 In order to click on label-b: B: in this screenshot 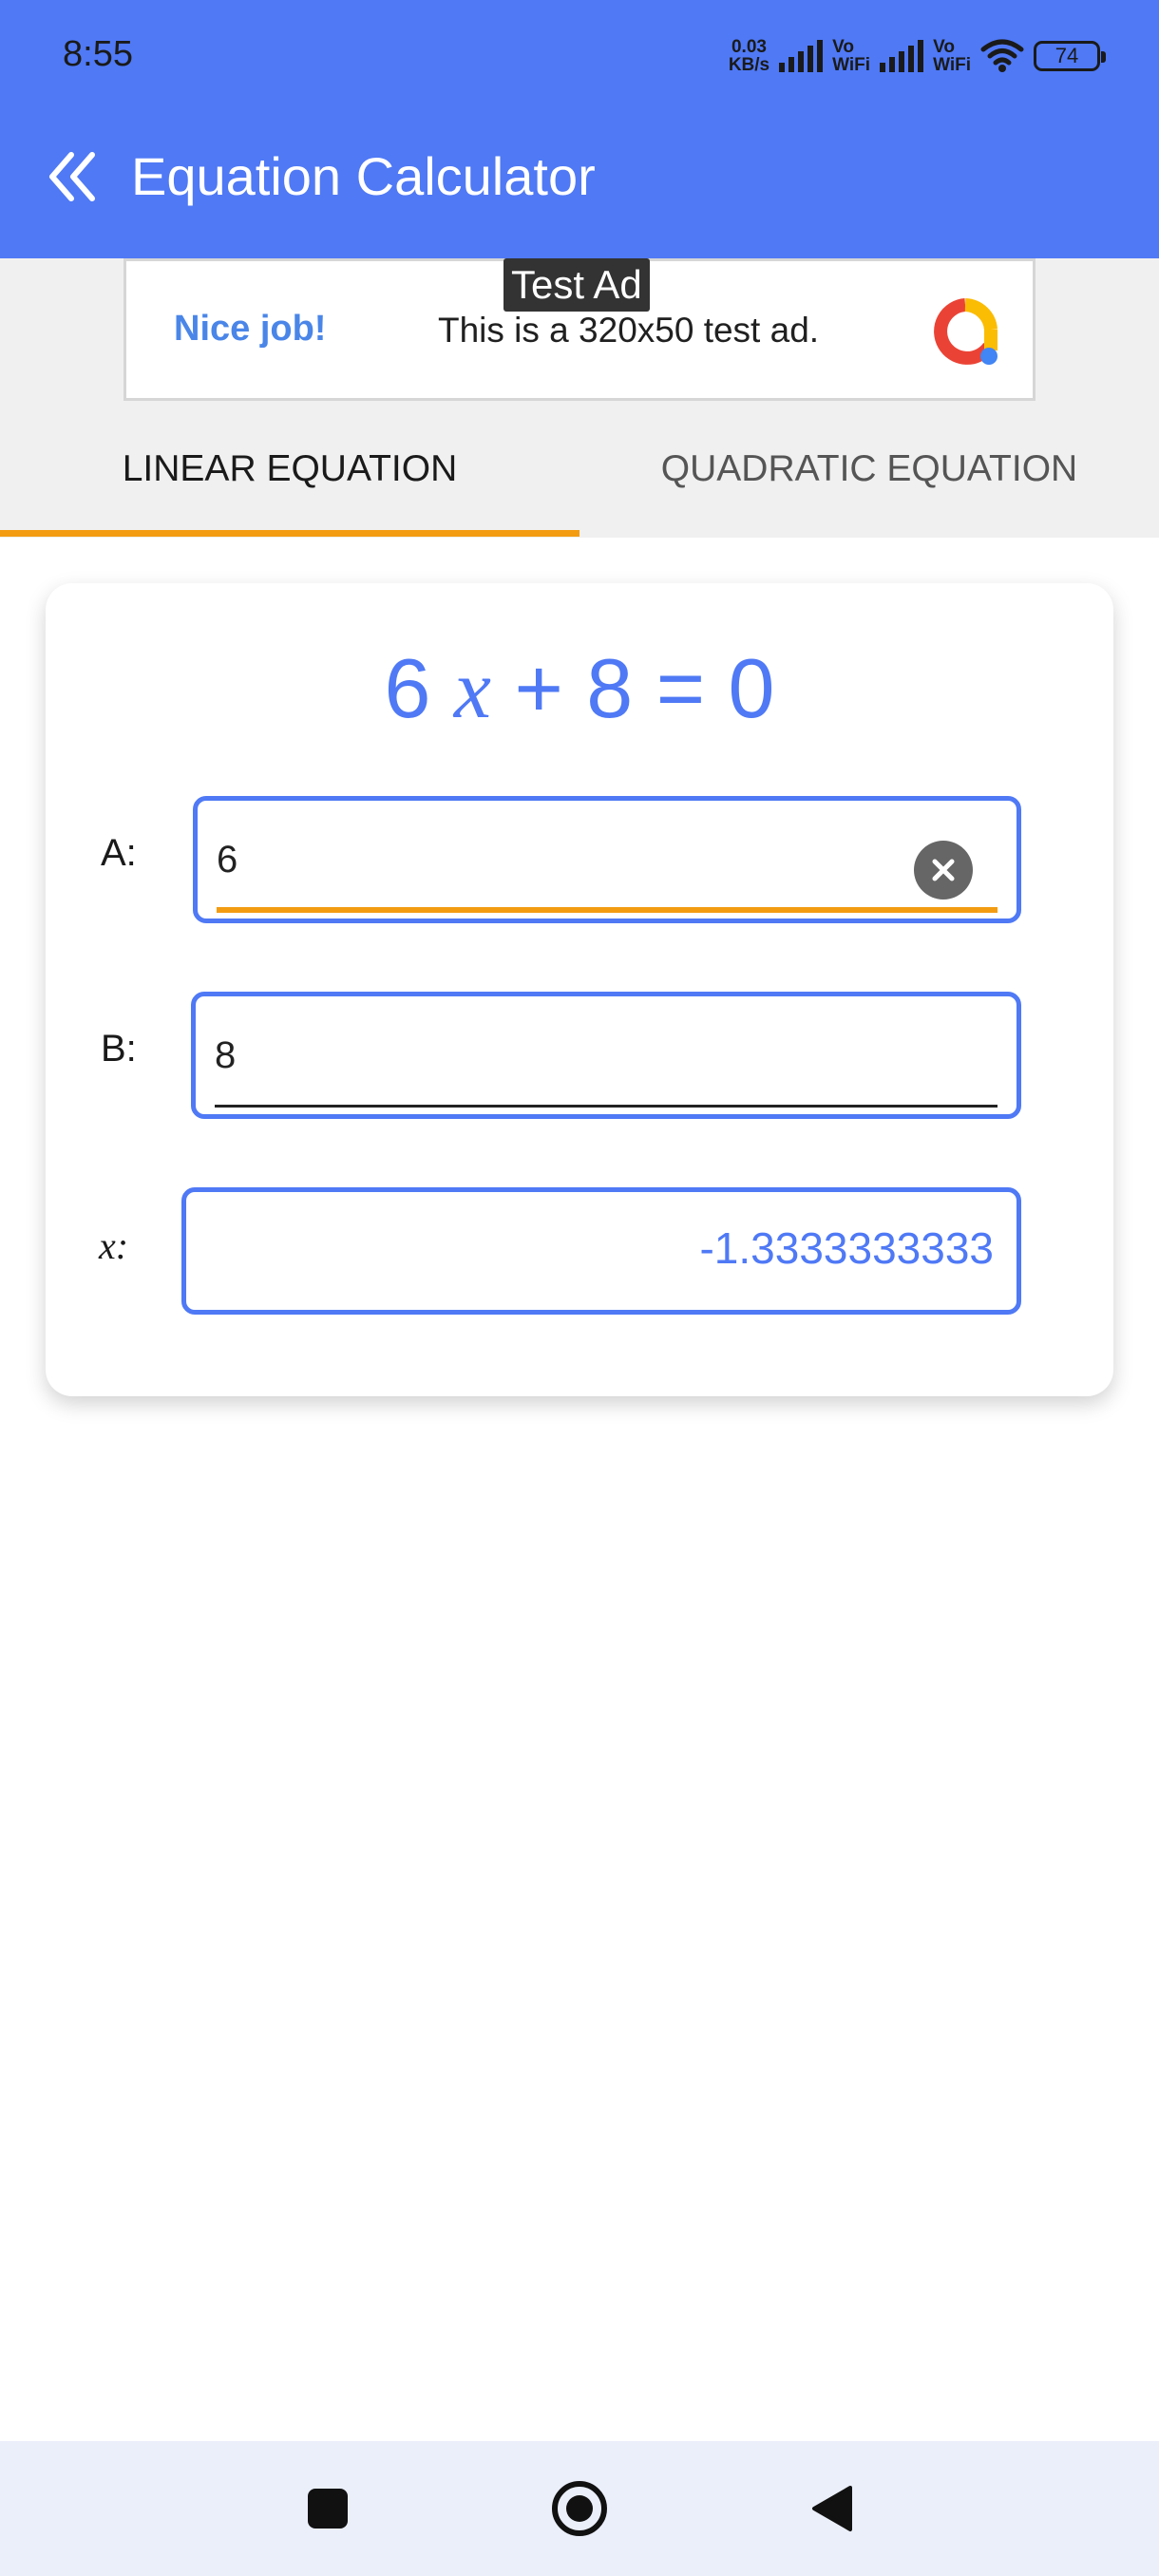, I will do `click(119, 1049)`.